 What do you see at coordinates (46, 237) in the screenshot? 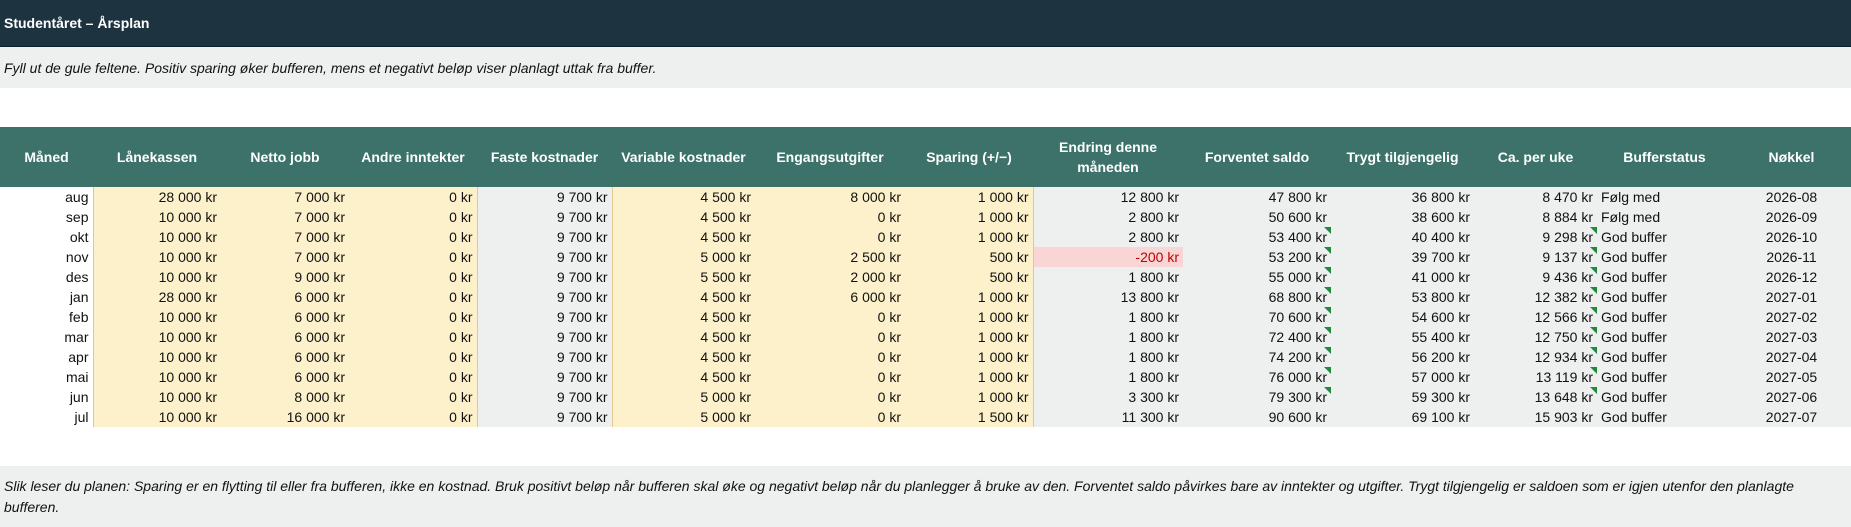
I see `cell-month: okt` at bounding box center [46, 237].